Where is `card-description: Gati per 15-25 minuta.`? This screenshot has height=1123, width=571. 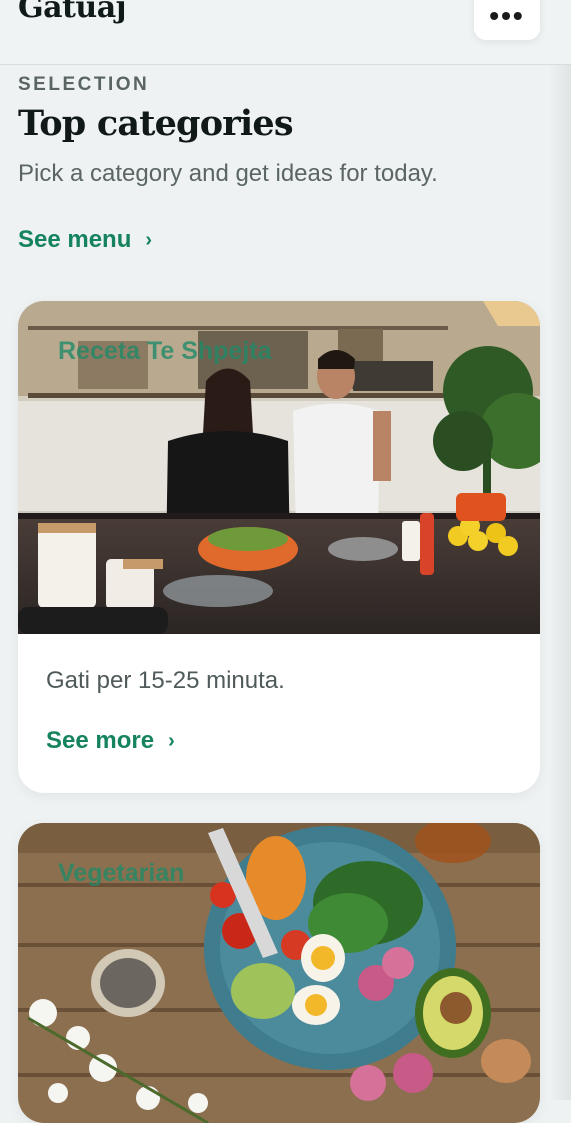
card-description: Gati per 15-25 minuta. is located at coordinates (165, 680).